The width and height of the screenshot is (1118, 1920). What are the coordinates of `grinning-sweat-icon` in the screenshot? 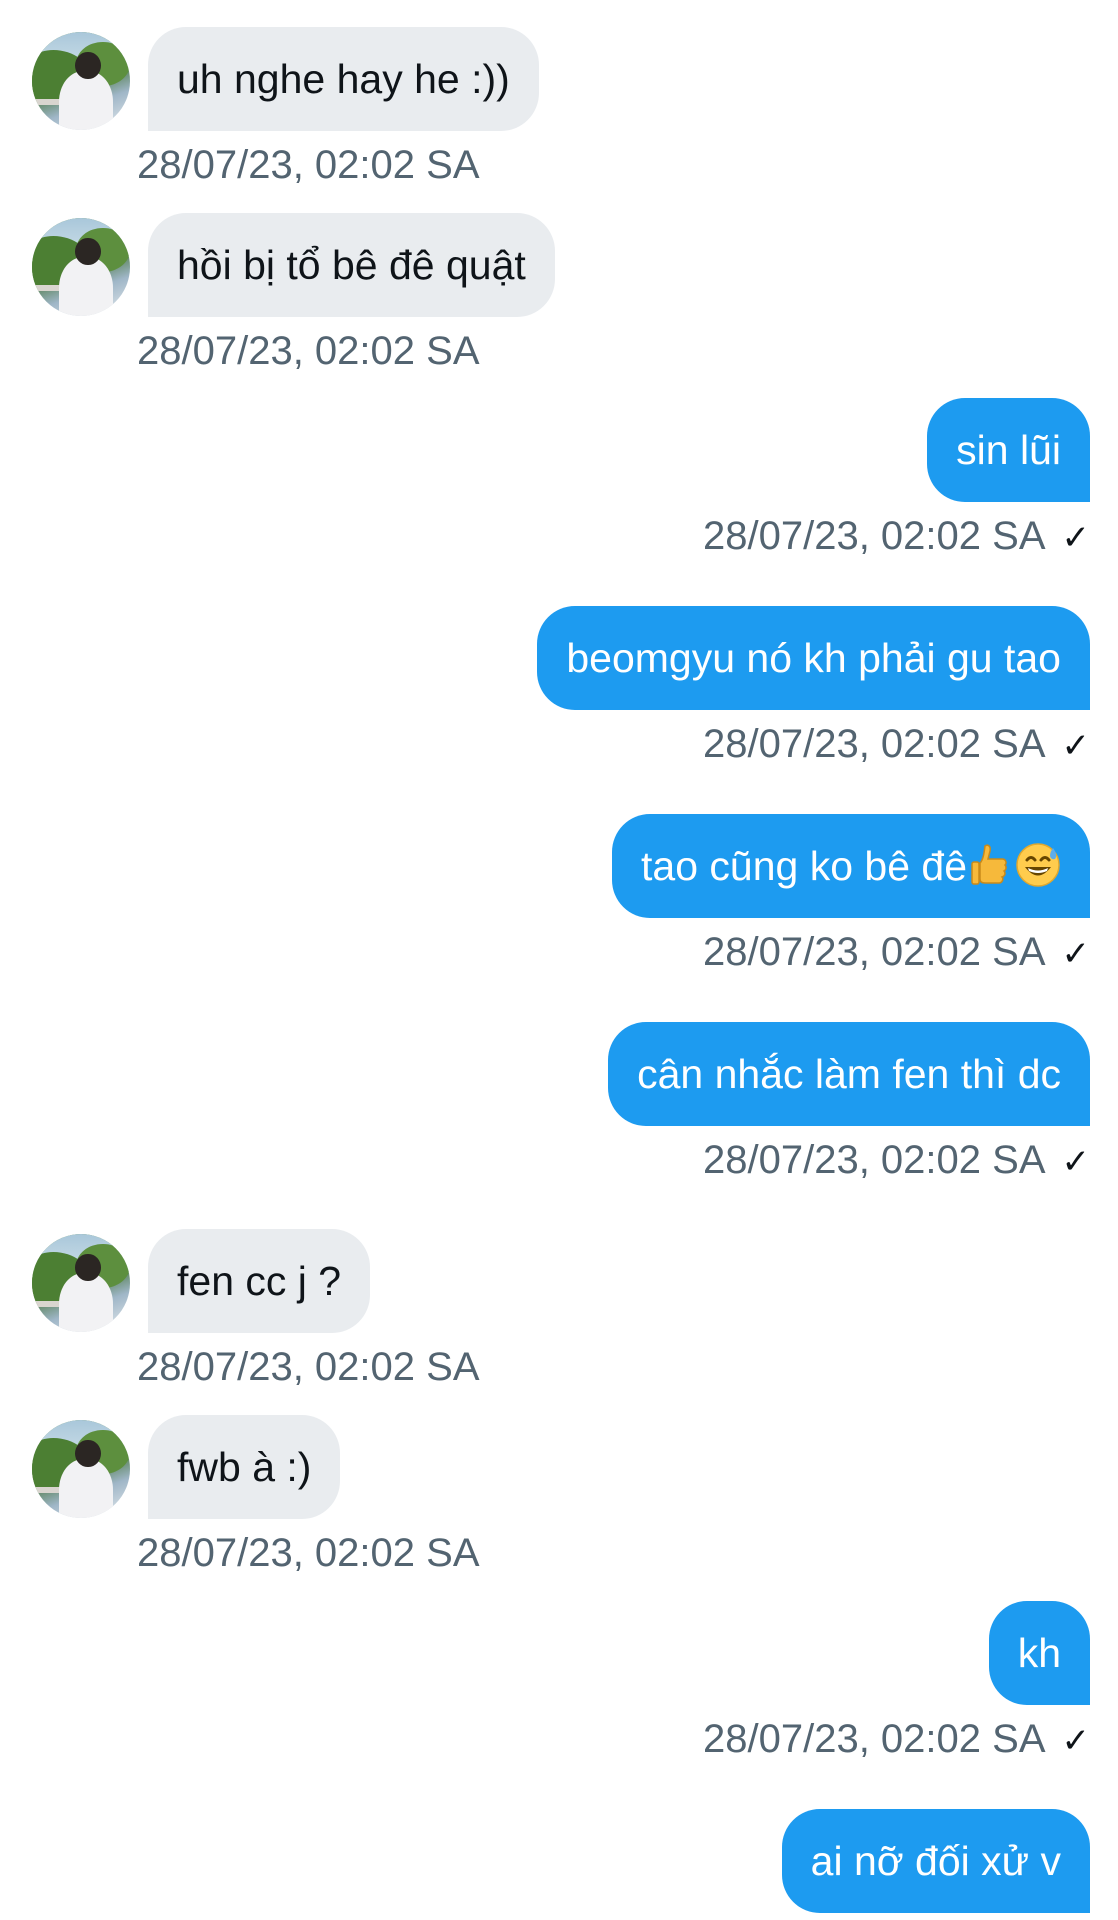 It's located at (1038, 865).